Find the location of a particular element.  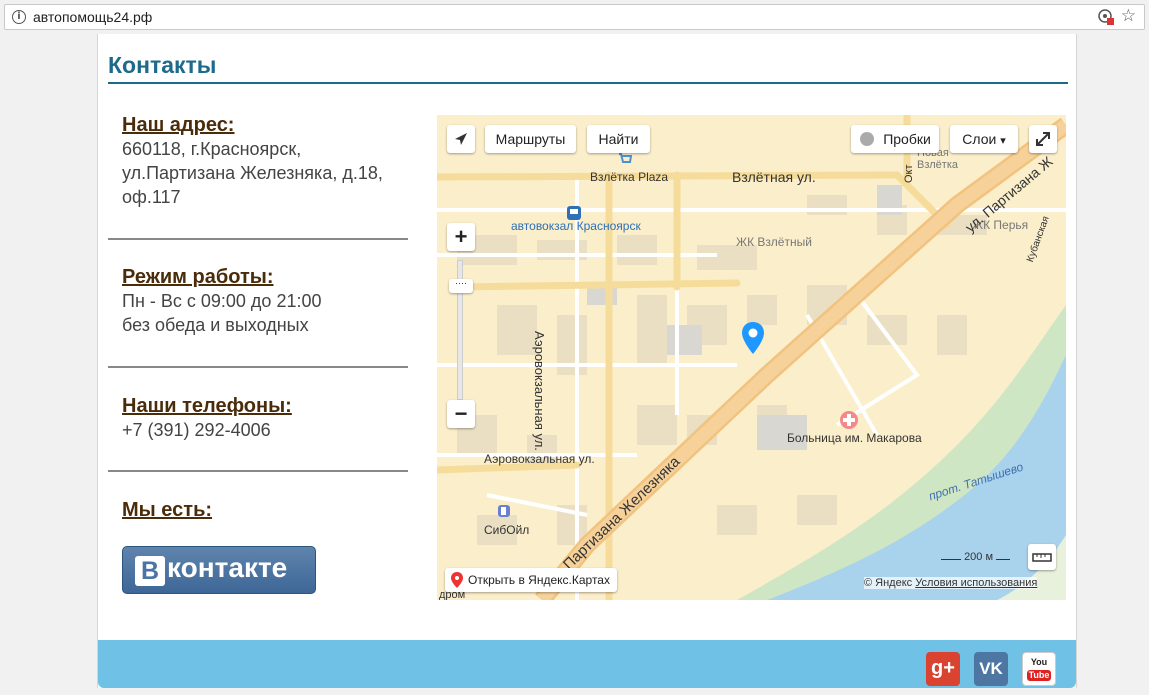

browser-toolbar: i автопомощь24.рф ☆ is located at coordinates (574, 17).